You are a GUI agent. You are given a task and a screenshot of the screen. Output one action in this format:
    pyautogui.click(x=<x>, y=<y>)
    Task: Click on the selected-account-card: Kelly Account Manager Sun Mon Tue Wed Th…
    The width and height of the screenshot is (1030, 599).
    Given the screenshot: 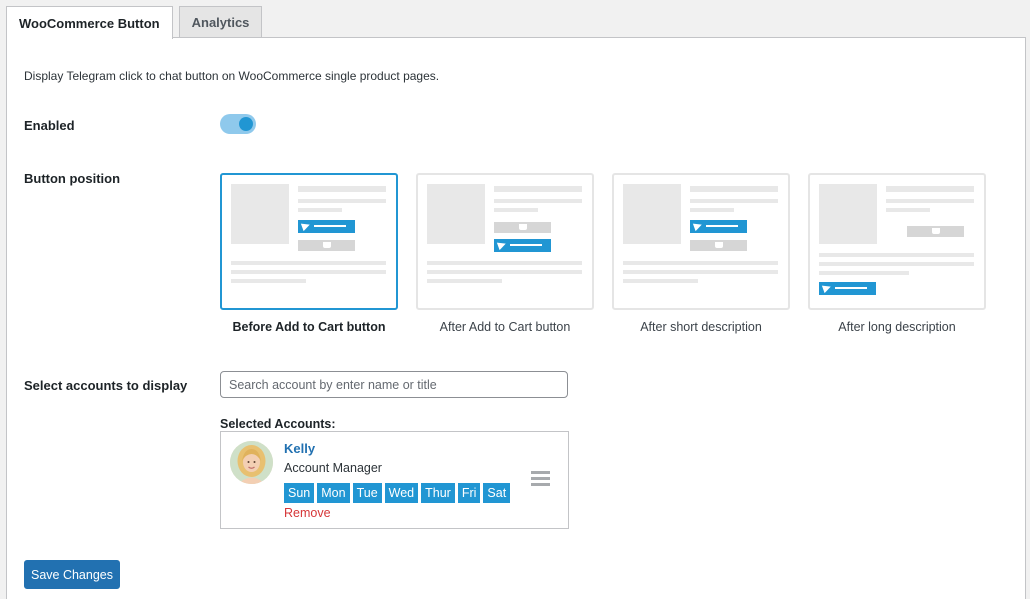 What is the action you would take?
    pyautogui.click(x=394, y=480)
    